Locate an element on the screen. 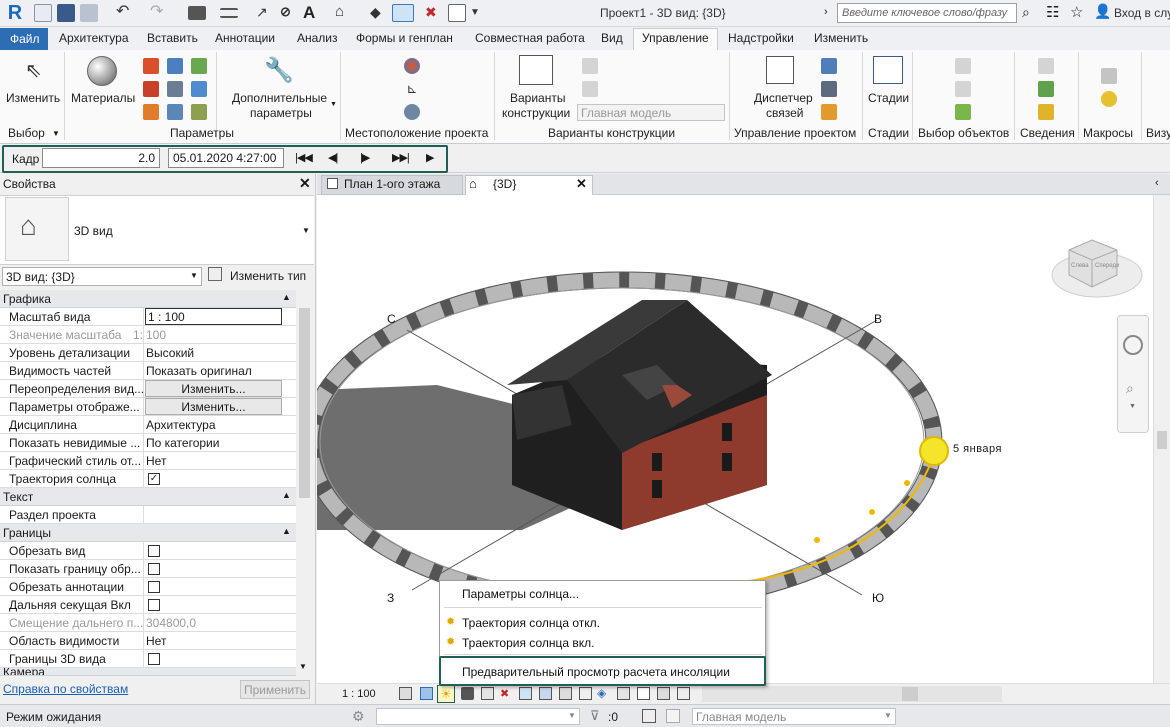  property-row: Раздел проекта is located at coordinates (148, 515).